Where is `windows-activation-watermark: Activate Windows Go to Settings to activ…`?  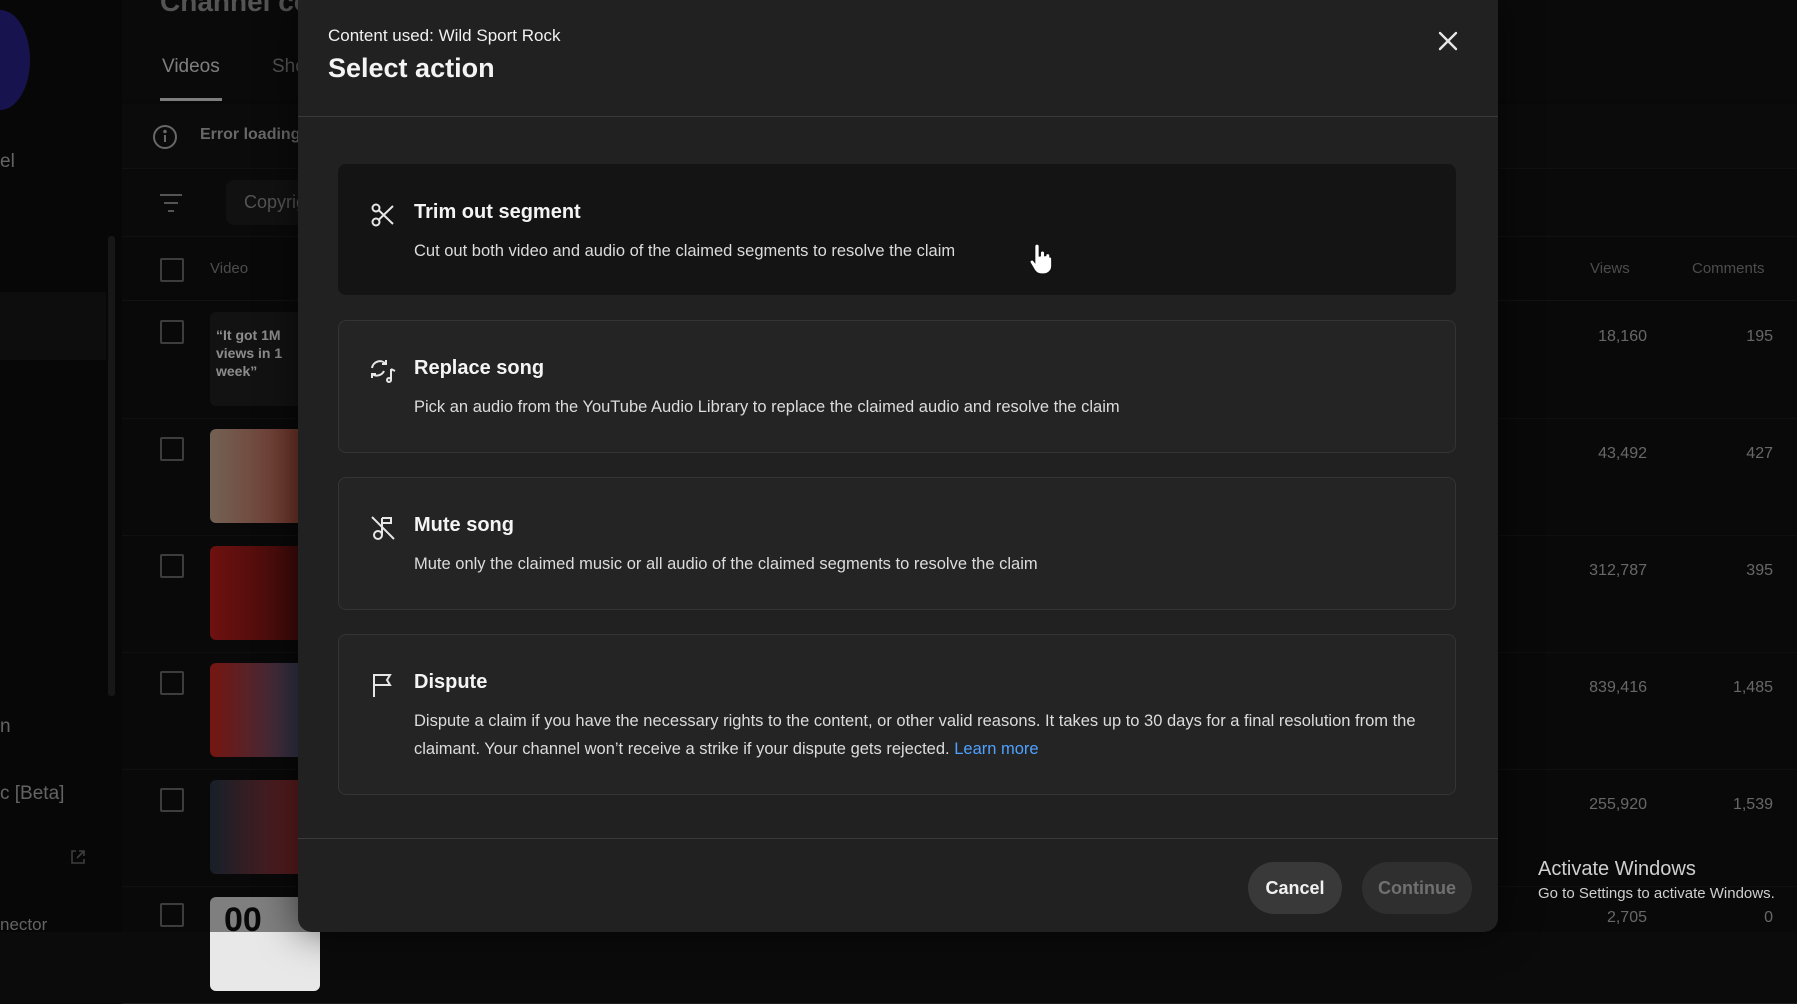 windows-activation-watermark: Activate Windows Go to Settings to activ… is located at coordinates (1656, 880).